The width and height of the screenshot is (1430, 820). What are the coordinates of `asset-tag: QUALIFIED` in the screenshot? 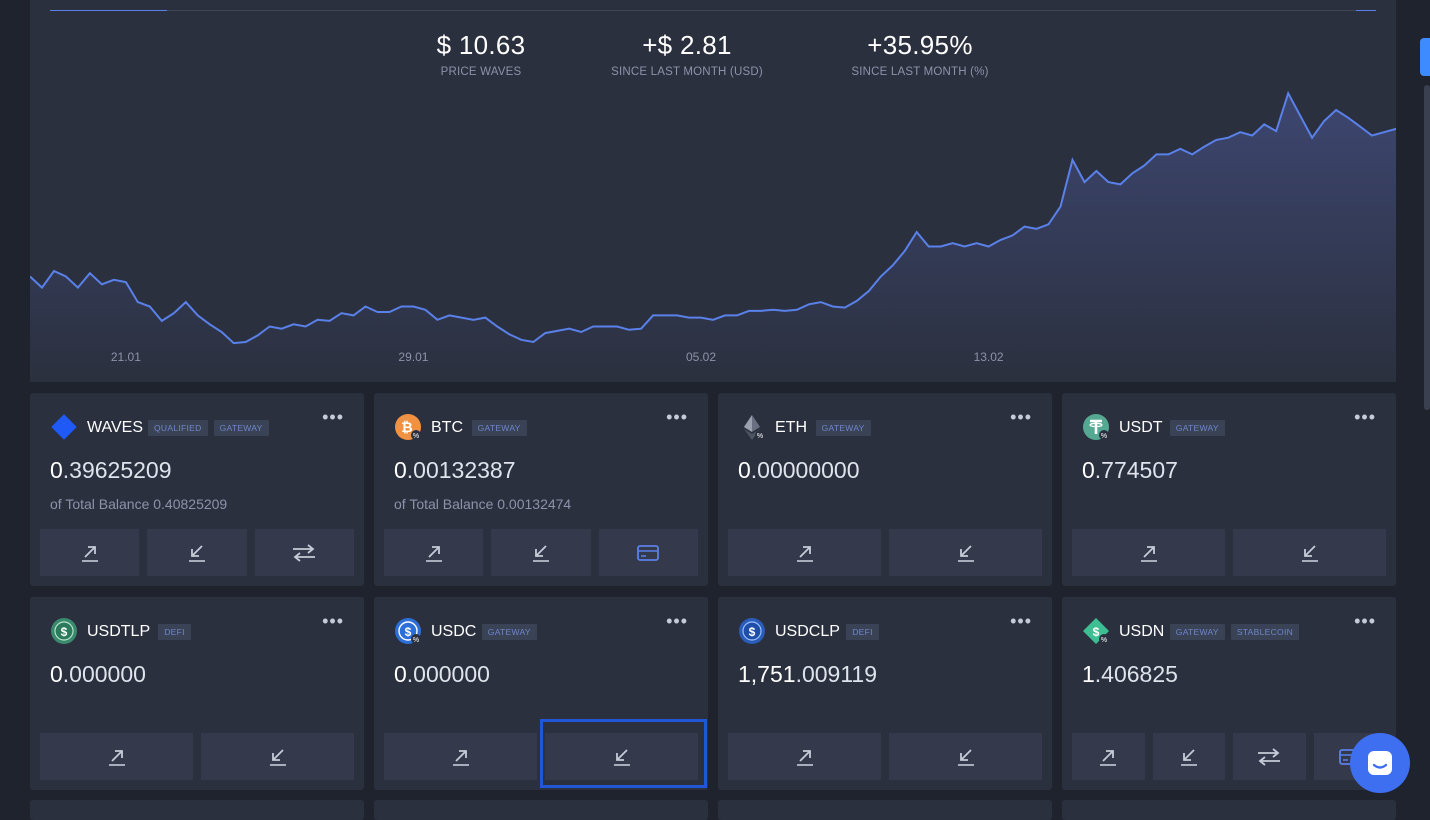 It's located at (178, 428).